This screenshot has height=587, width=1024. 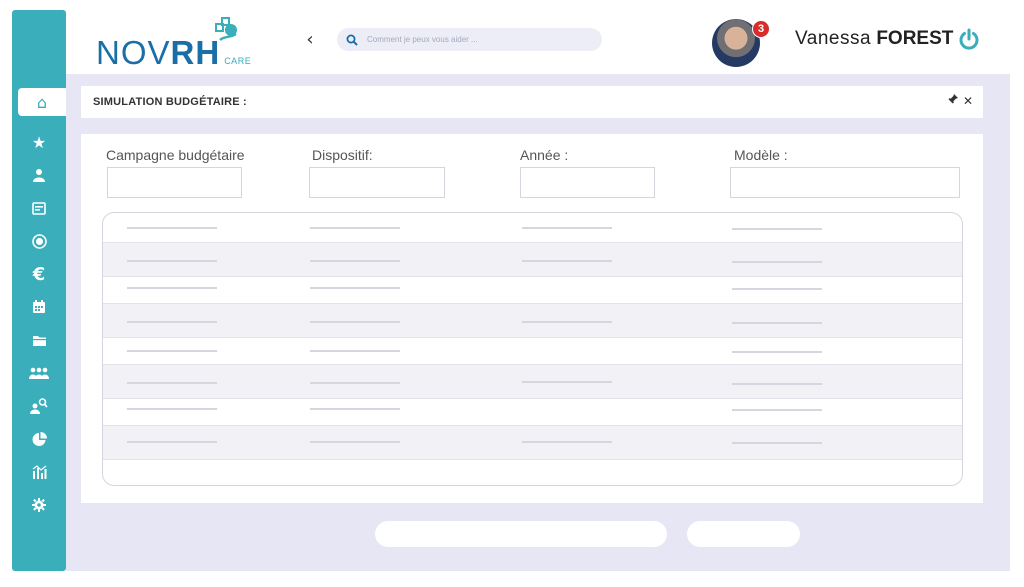 What do you see at coordinates (352, 40) in the screenshot?
I see `search-icon` at bounding box center [352, 40].